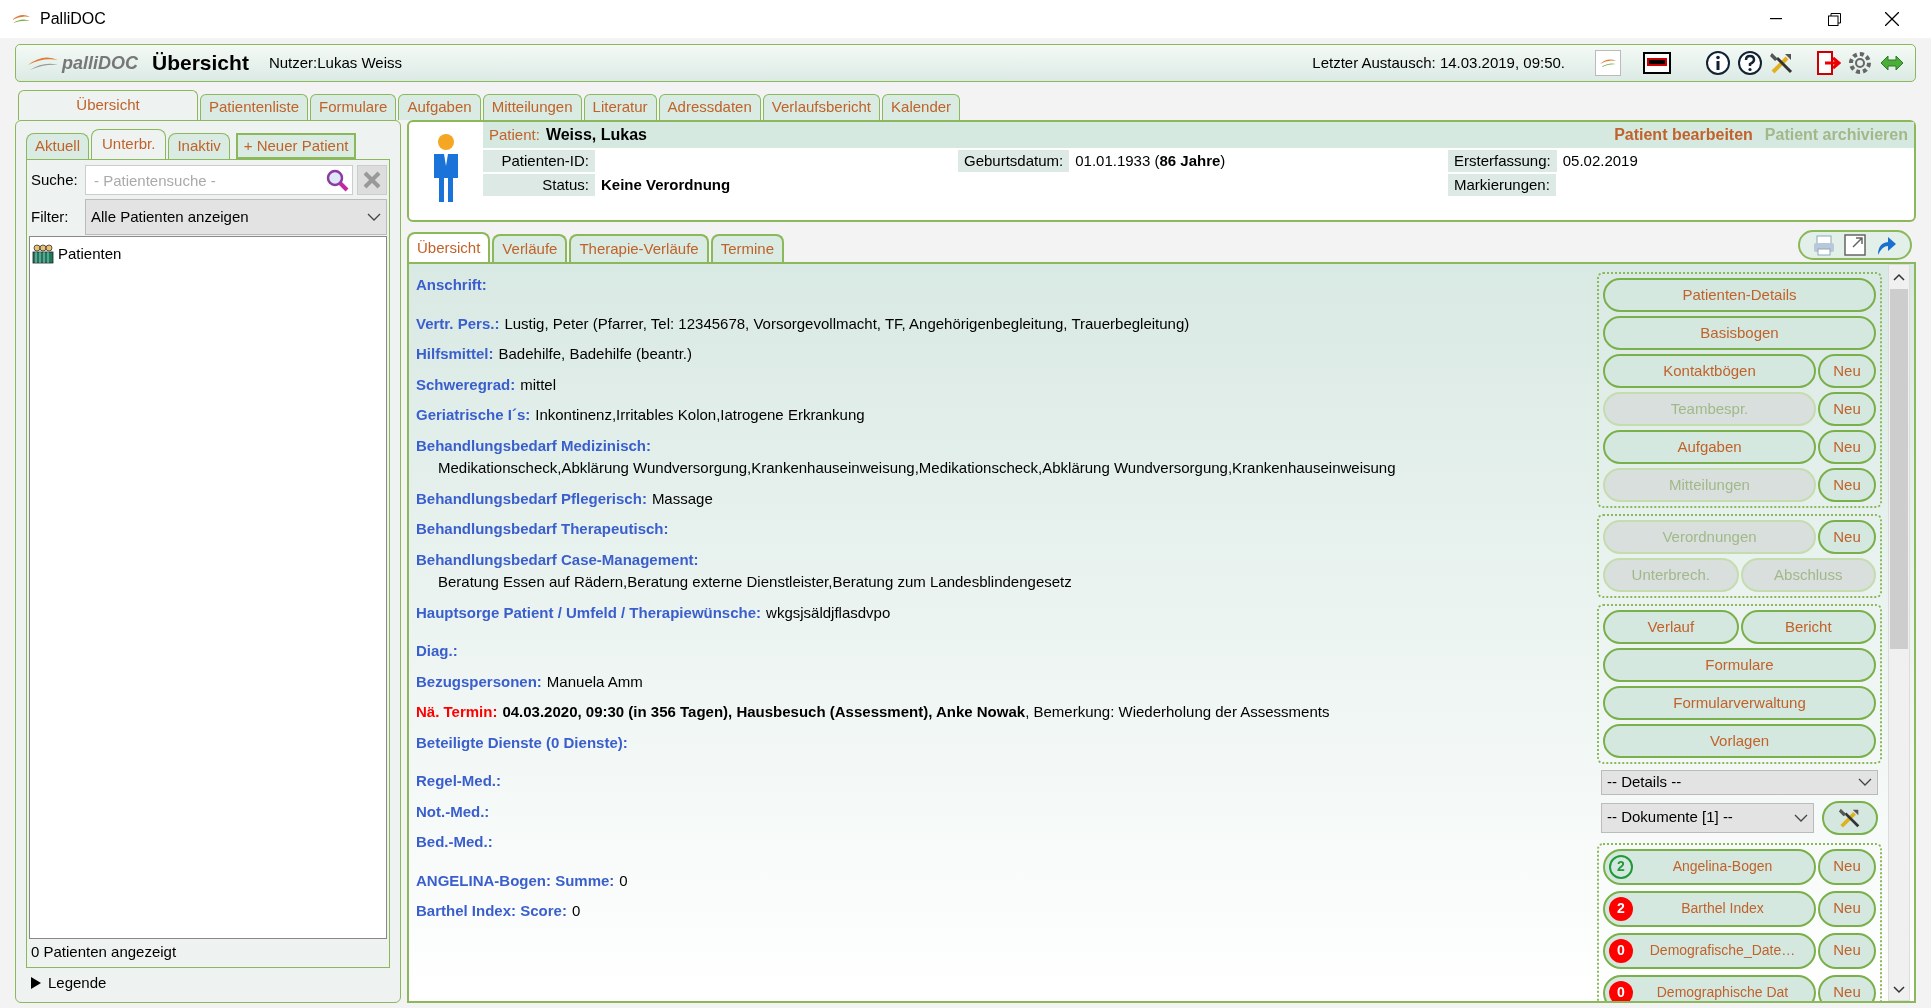 The width and height of the screenshot is (1931, 1008). What do you see at coordinates (1739, 295) in the screenshot?
I see `action-button: Patienten-Details` at bounding box center [1739, 295].